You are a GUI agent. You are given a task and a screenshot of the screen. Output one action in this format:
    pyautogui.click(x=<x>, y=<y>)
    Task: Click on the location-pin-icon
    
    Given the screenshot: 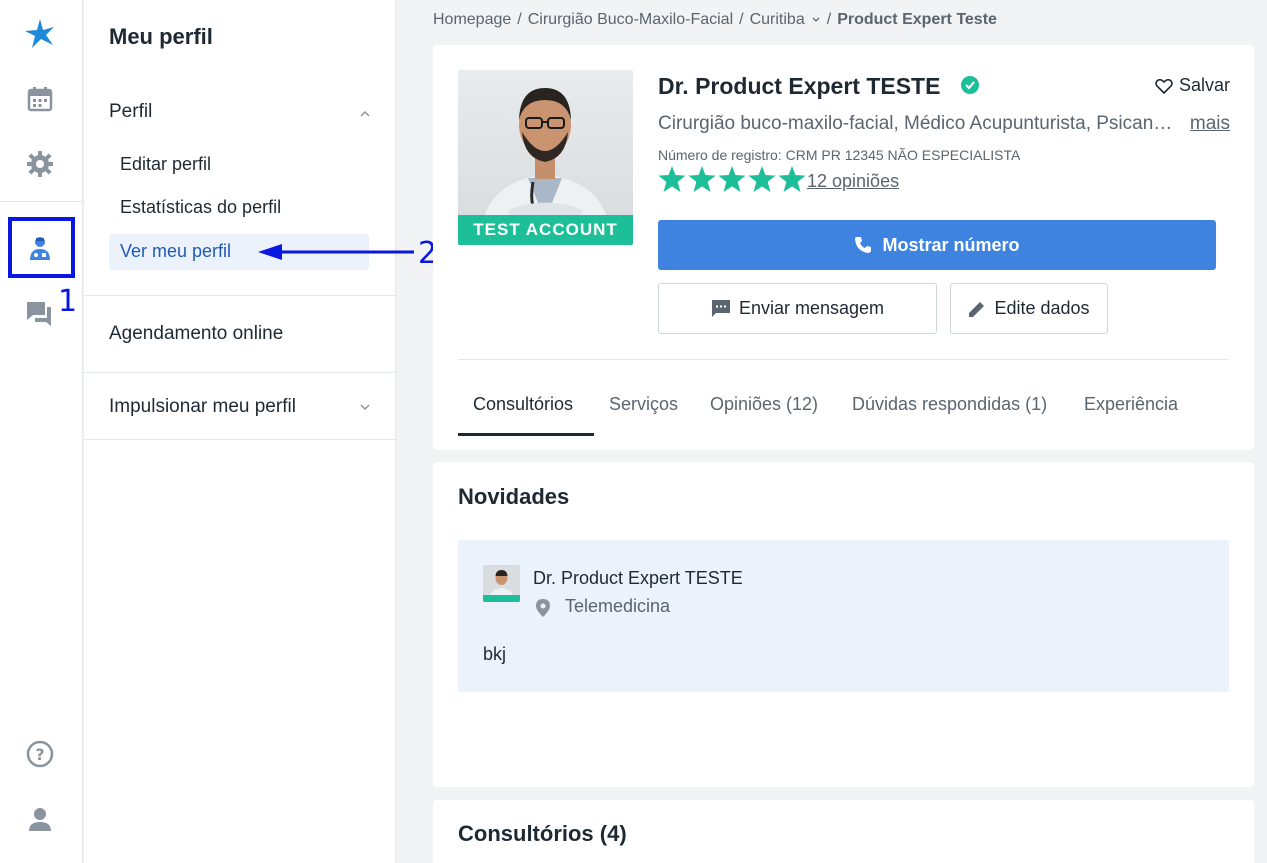 What is the action you would take?
    pyautogui.click(x=543, y=608)
    